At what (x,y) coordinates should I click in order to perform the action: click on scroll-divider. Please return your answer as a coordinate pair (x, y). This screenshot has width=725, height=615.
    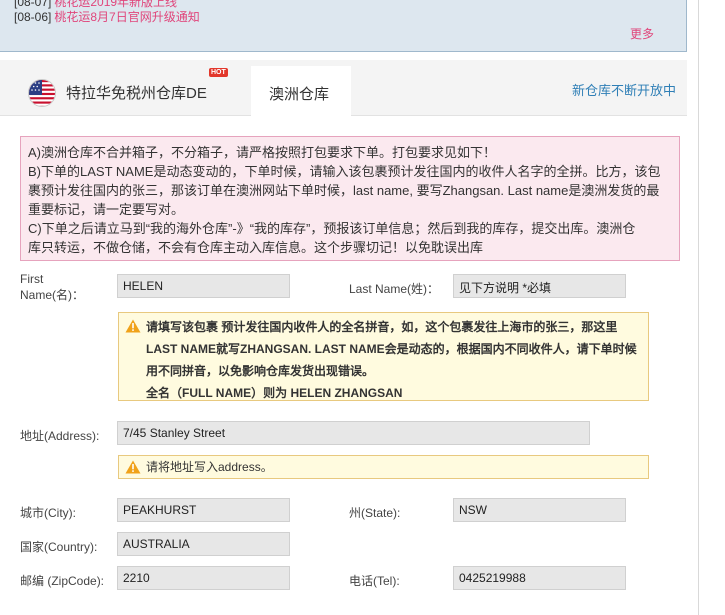
    Looking at the image, I should click on (698, 307).